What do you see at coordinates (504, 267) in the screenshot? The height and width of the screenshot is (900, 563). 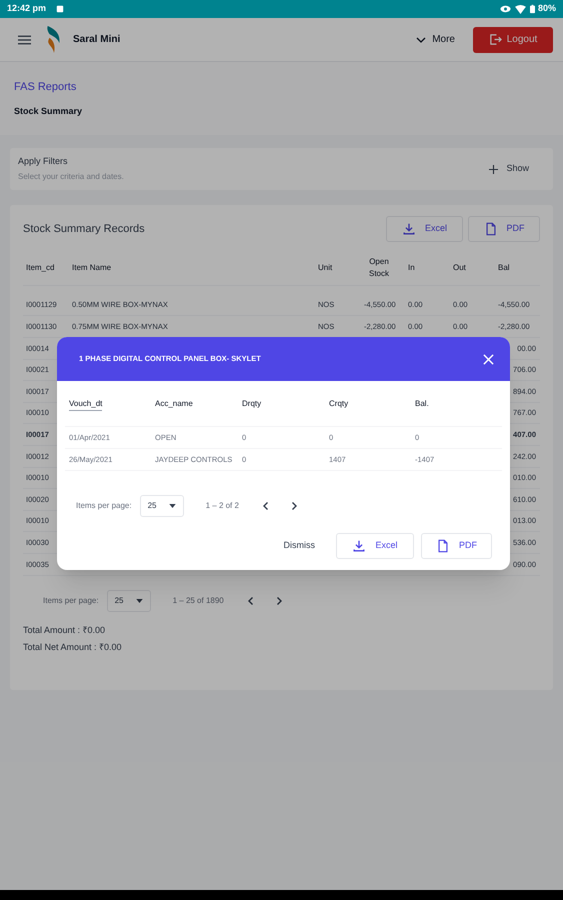 I see `column-header: Bal` at bounding box center [504, 267].